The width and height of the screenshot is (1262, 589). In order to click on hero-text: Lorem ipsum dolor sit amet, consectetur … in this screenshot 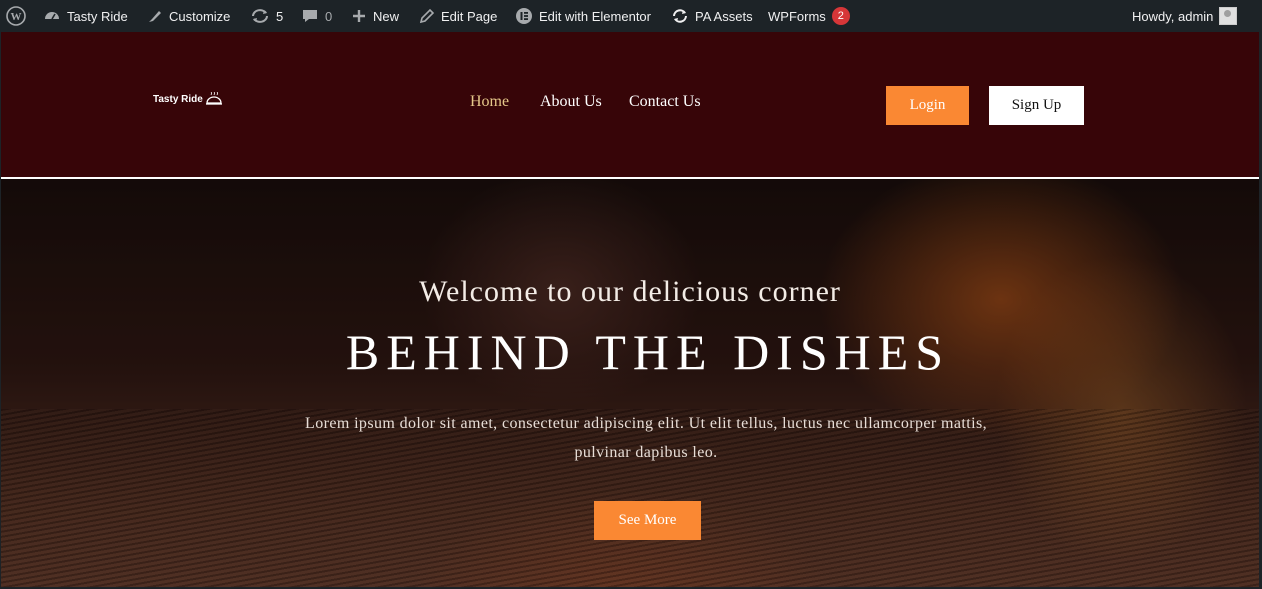, I will do `click(646, 438)`.